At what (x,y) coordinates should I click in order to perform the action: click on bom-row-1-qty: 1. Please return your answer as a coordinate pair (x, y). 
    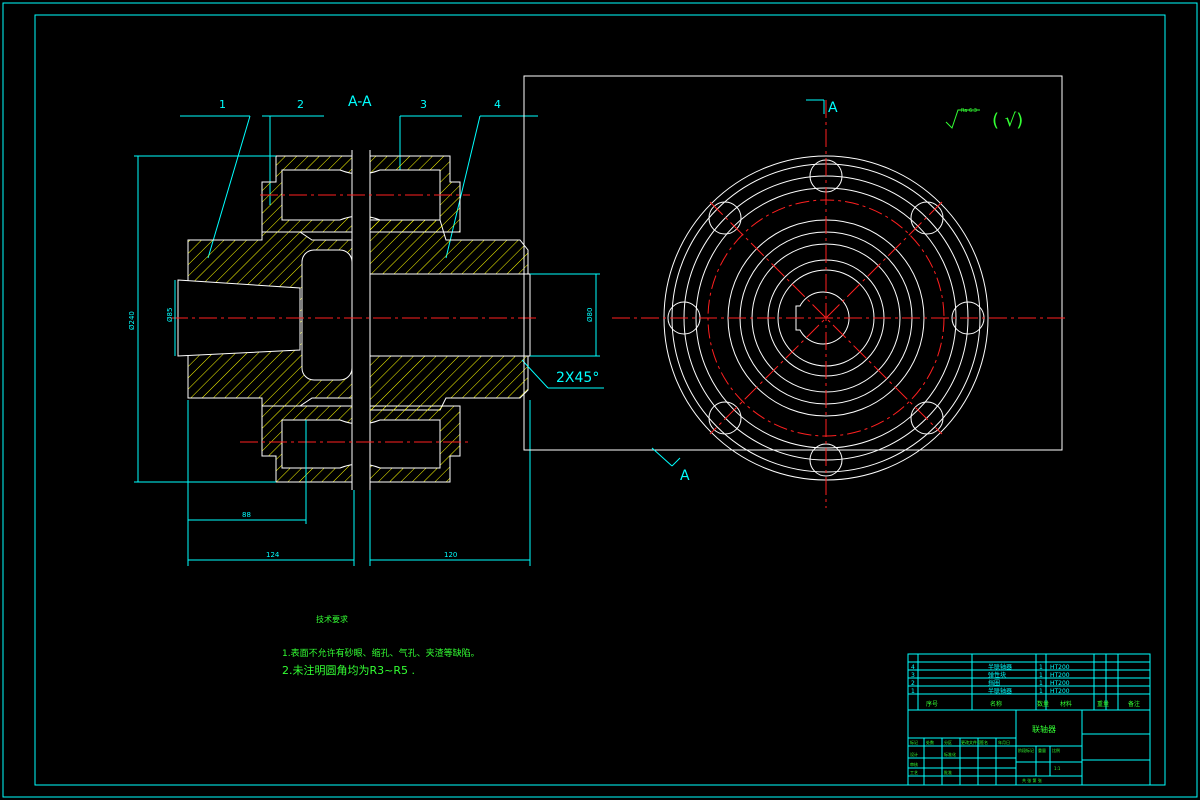
    Looking at the image, I should click on (1041, 691).